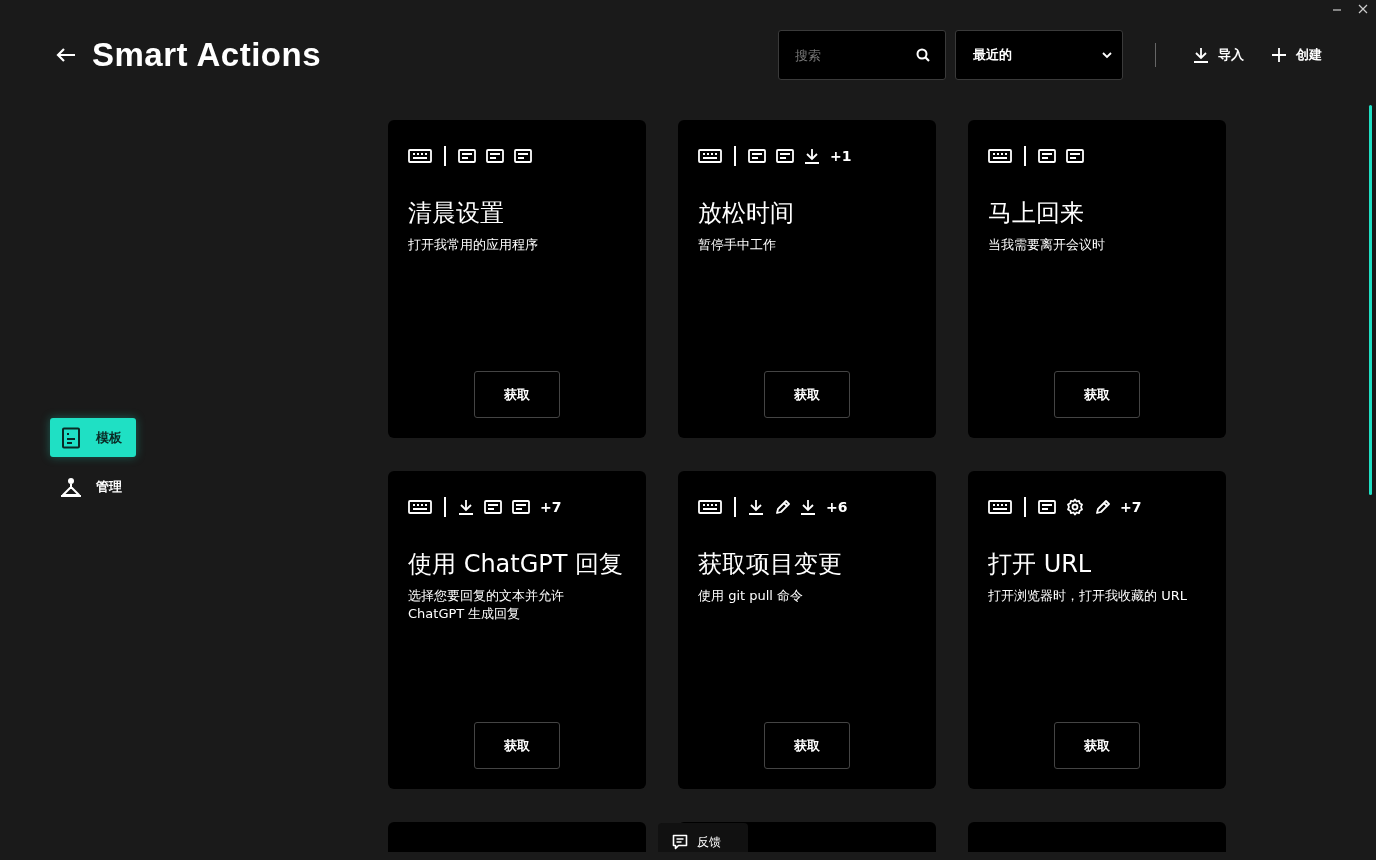 This screenshot has width=1376, height=860. What do you see at coordinates (456, 213) in the screenshot?
I see `card-title: 清晨设置` at bounding box center [456, 213].